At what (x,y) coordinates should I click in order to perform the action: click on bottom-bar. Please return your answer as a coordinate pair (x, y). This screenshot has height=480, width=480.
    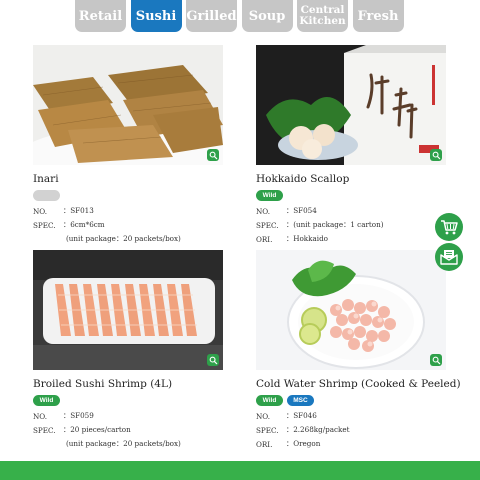
    Looking at the image, I should click on (240, 470).